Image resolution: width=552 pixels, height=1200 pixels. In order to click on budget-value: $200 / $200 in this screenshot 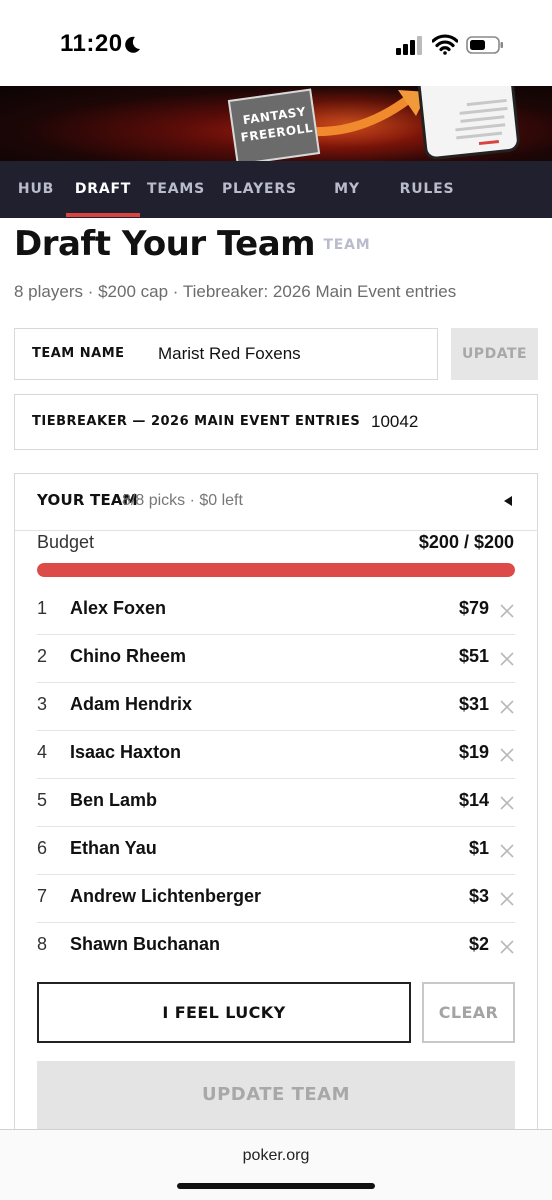, I will do `click(466, 542)`.